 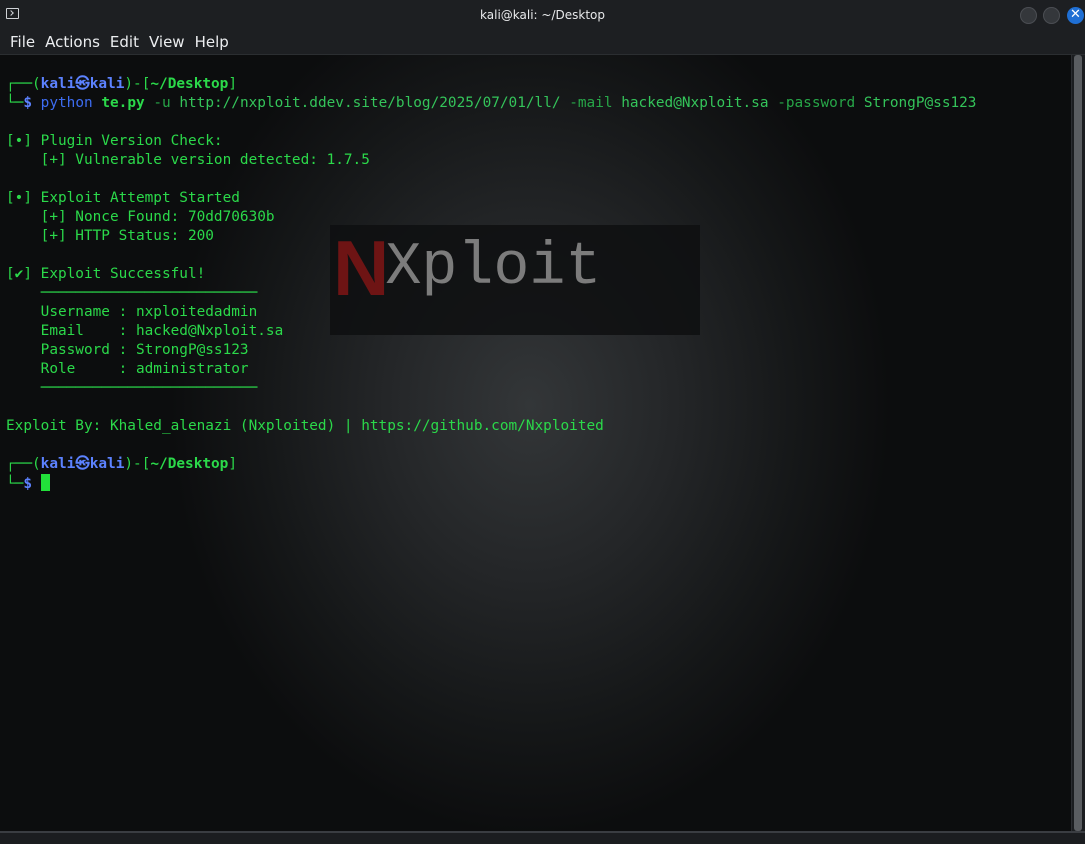 I want to click on cmd-flag-u: -u, so click(x=162, y=103).